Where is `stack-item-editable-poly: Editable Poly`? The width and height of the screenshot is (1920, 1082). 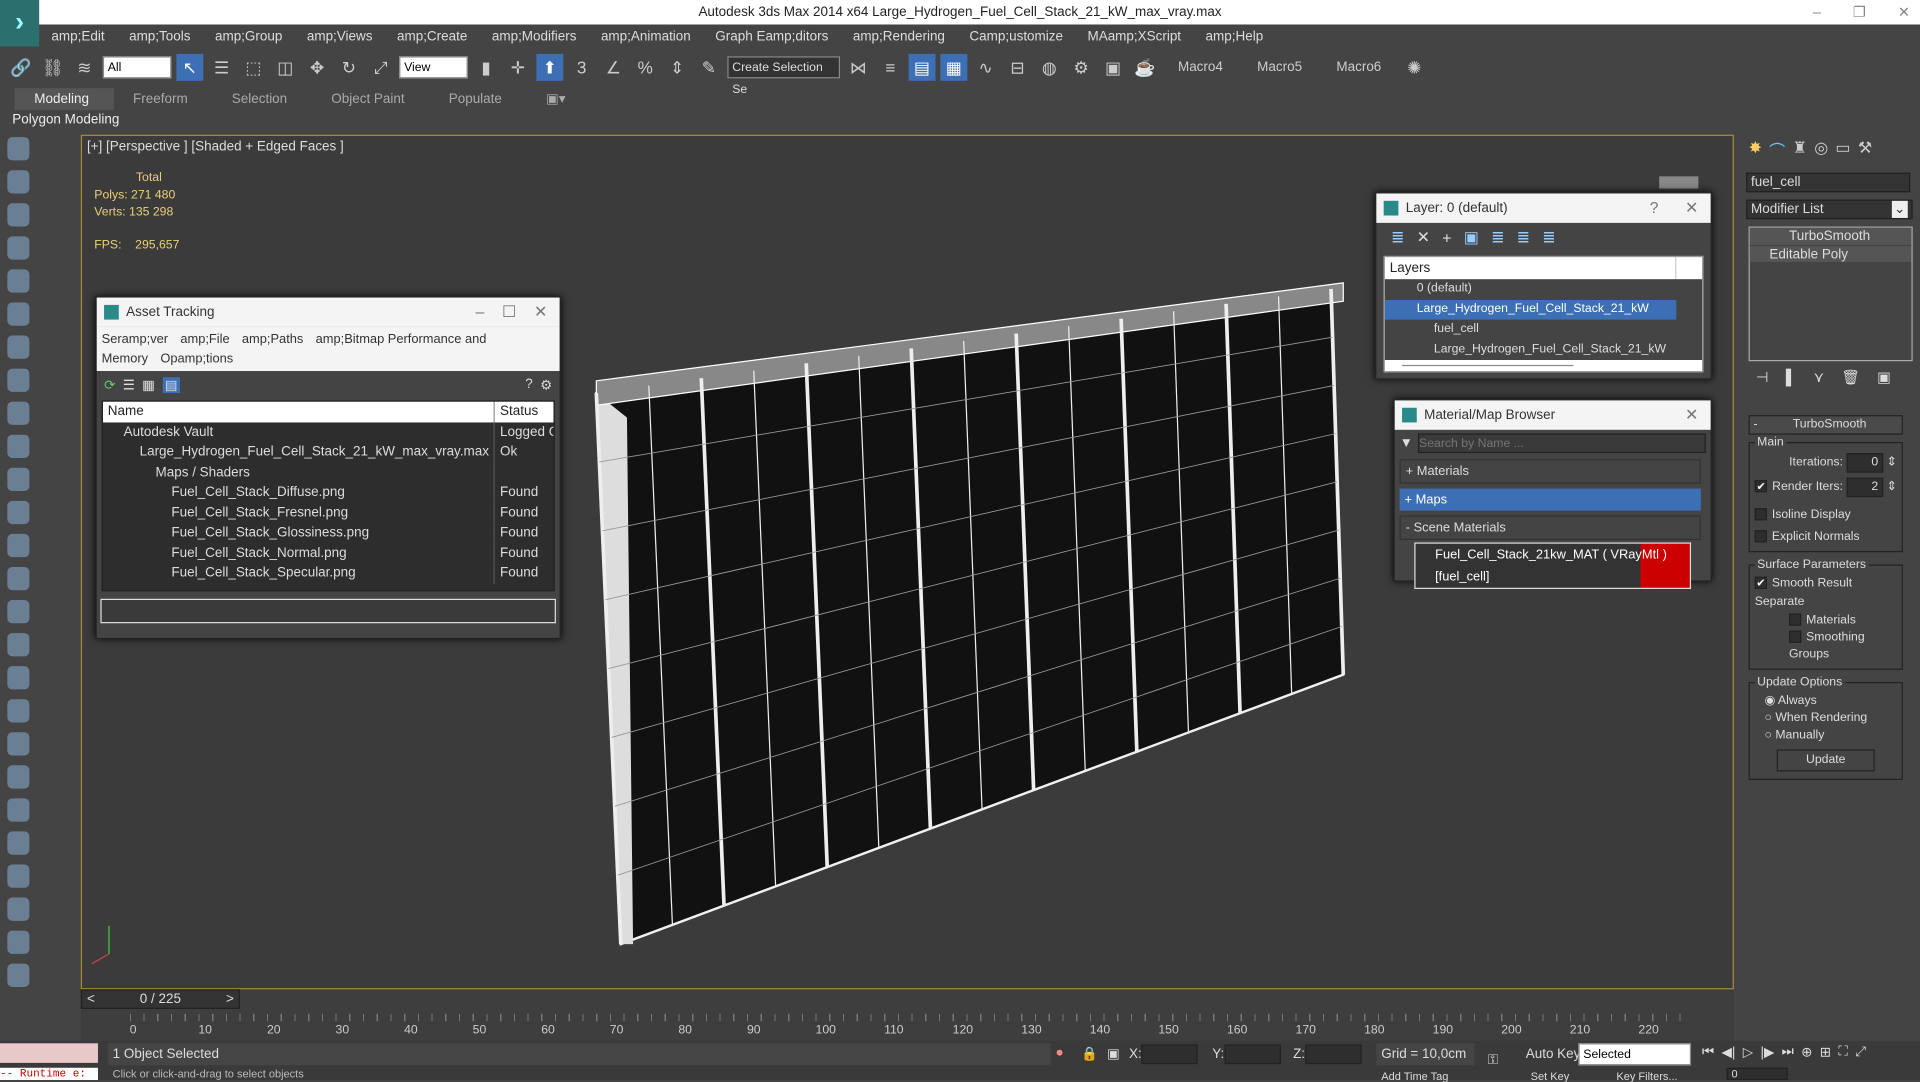
stack-item-editable-poly: Editable Poly is located at coordinates (1830, 253).